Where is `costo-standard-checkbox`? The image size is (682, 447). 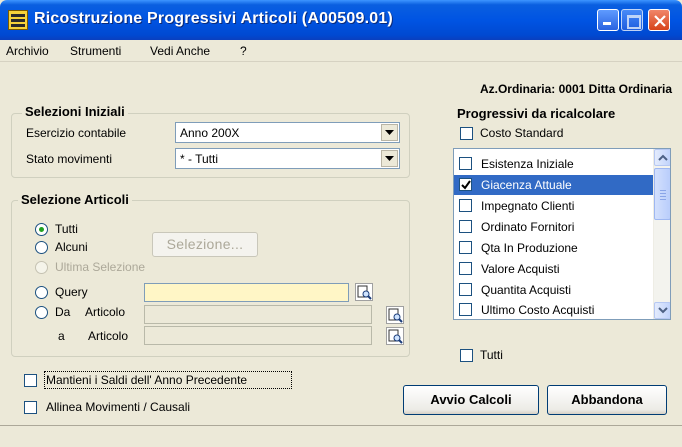 costo-standard-checkbox is located at coordinates (466, 133).